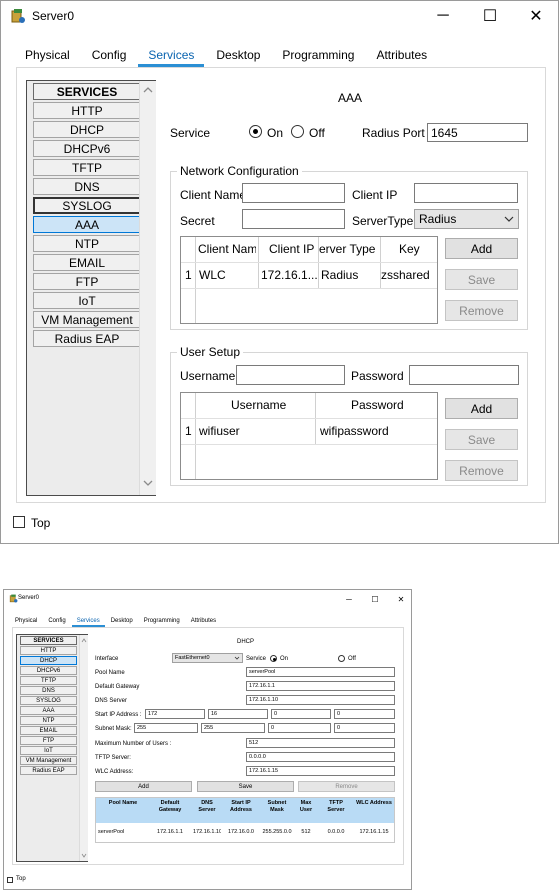 This screenshot has height=890, width=559. Describe the element at coordinates (466, 193) in the screenshot. I see `client-ip-input` at that location.